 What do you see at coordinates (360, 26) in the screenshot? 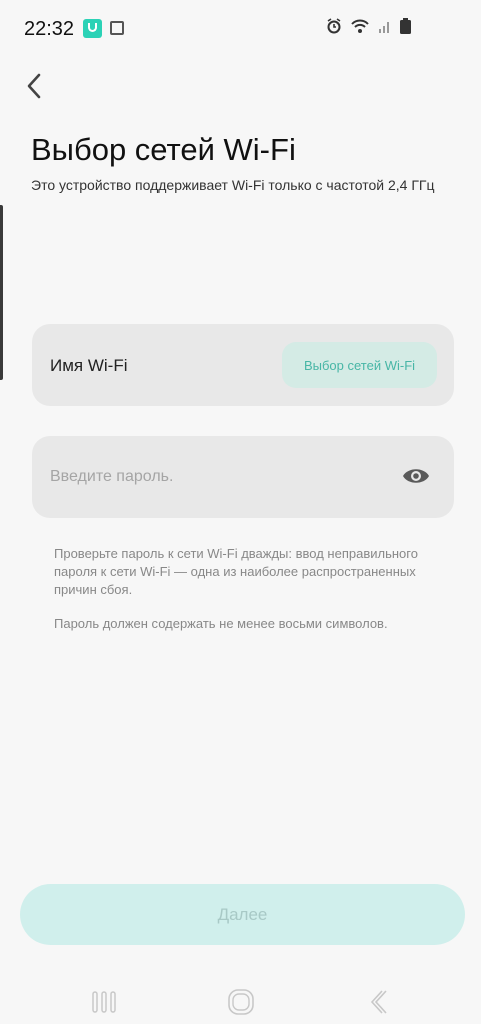
I see `wifi-icon` at bounding box center [360, 26].